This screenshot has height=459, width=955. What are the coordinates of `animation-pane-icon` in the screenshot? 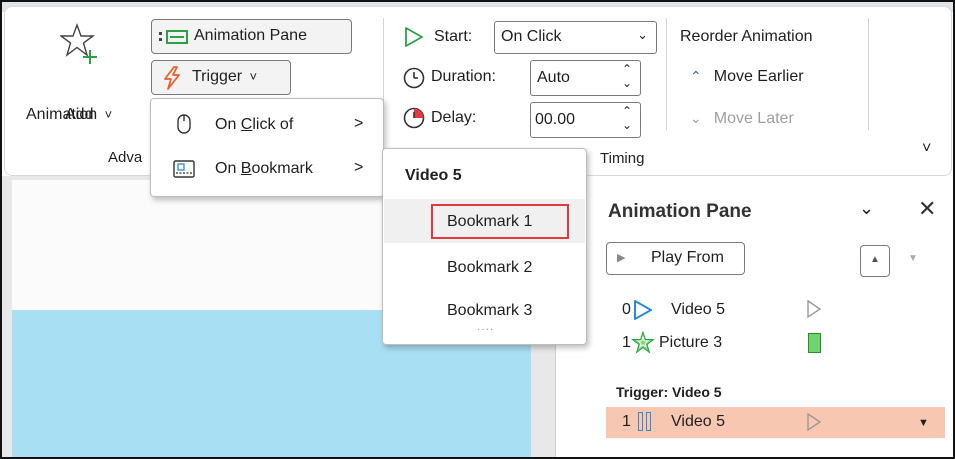 It's located at (173, 37).